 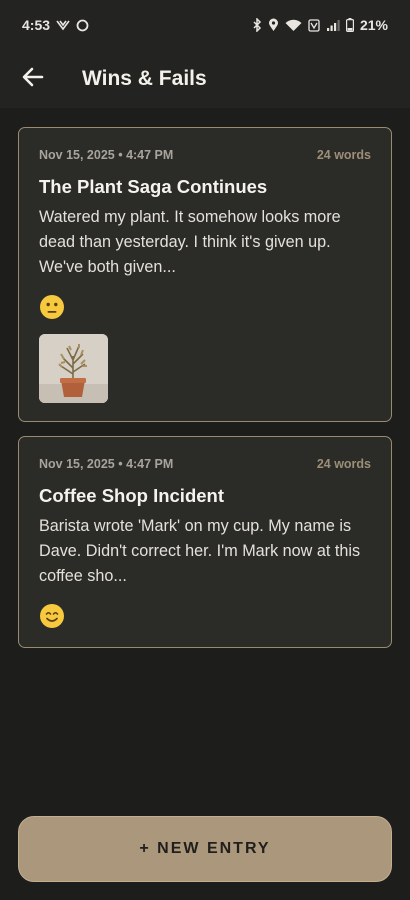 I want to click on status-right: 21%, so click(x=320, y=25).